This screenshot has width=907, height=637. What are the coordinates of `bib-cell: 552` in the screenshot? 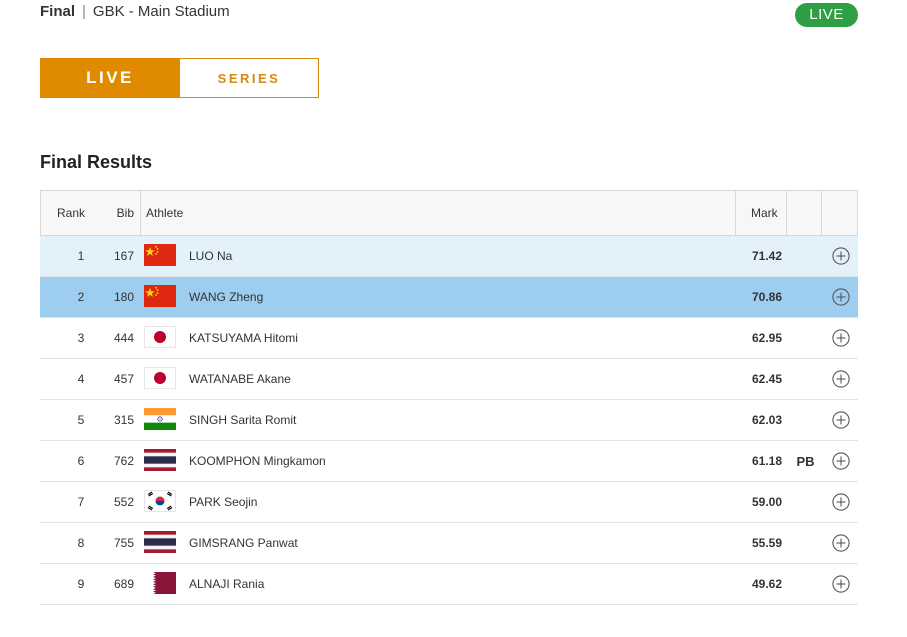 It's located at (123, 502).